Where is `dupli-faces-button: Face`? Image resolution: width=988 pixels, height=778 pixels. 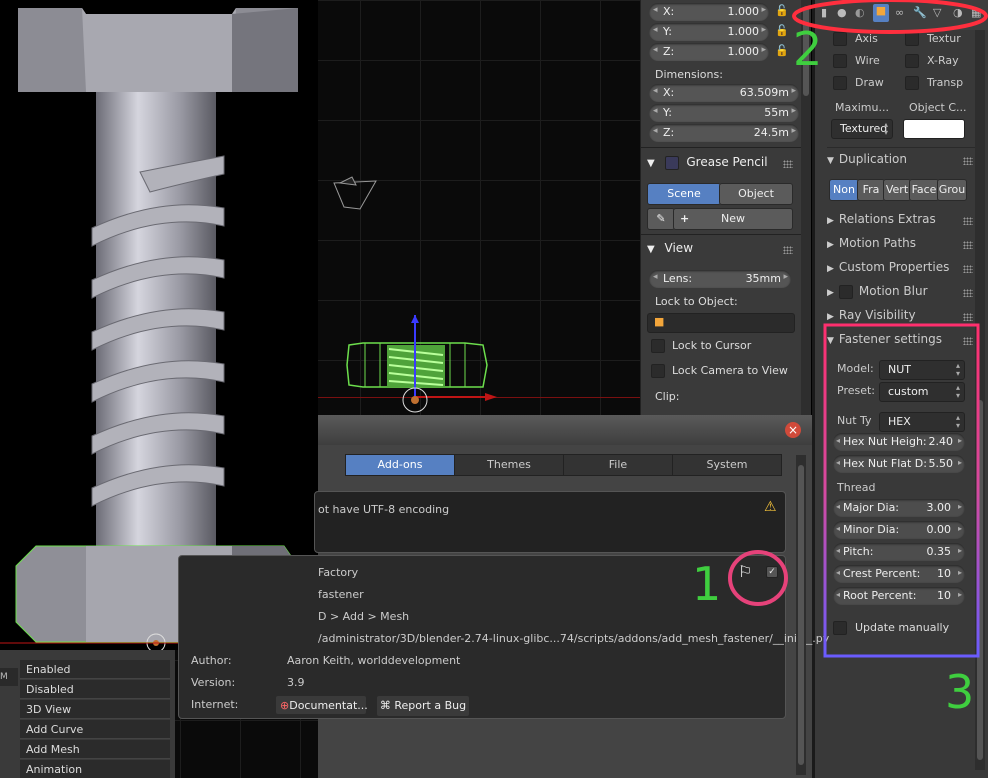
dupli-faces-button: Face is located at coordinates (924, 190).